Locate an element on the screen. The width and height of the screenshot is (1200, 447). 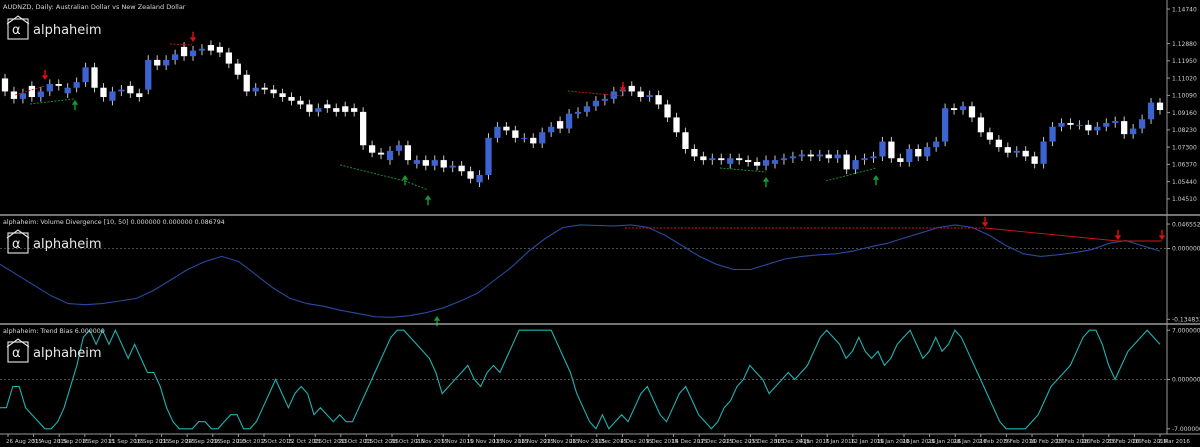
y-tick-label: 1.05440 is located at coordinates (1184, 182).